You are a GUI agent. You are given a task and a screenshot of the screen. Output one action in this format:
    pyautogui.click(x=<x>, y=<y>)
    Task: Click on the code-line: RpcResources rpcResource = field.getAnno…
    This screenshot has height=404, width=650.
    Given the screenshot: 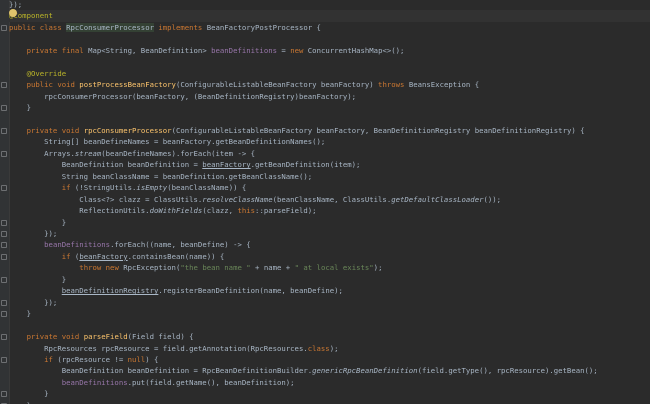 What is the action you would take?
    pyautogui.click(x=329, y=349)
    